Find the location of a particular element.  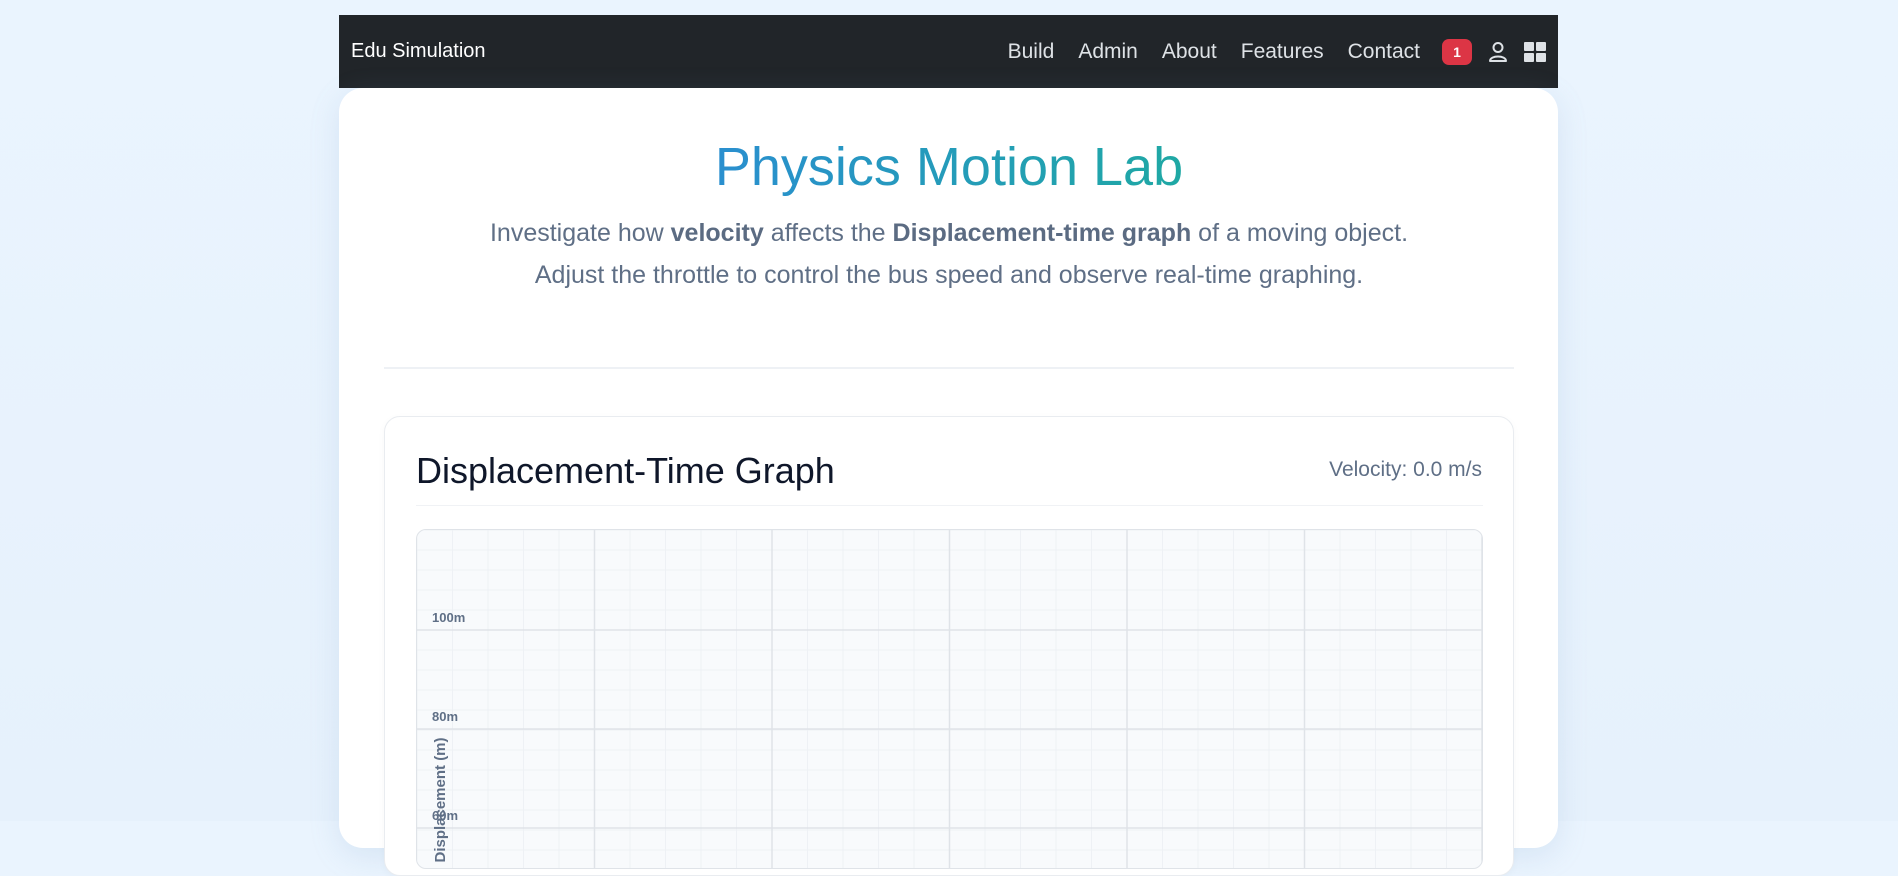

section-divider is located at coordinates (949, 368).